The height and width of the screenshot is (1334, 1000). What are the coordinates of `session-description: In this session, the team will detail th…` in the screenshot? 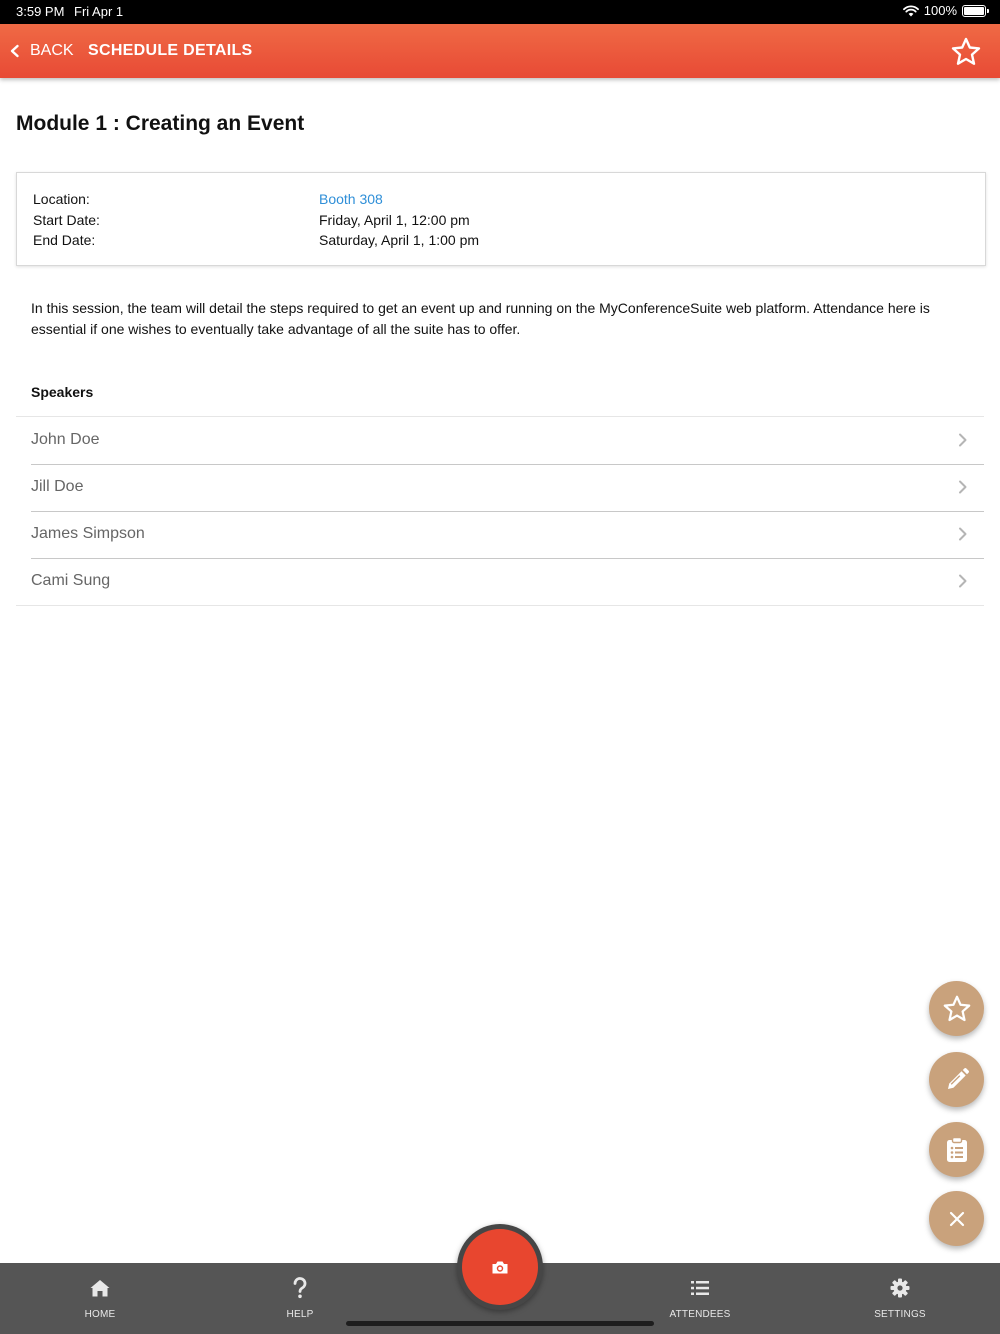 It's located at (480, 318).